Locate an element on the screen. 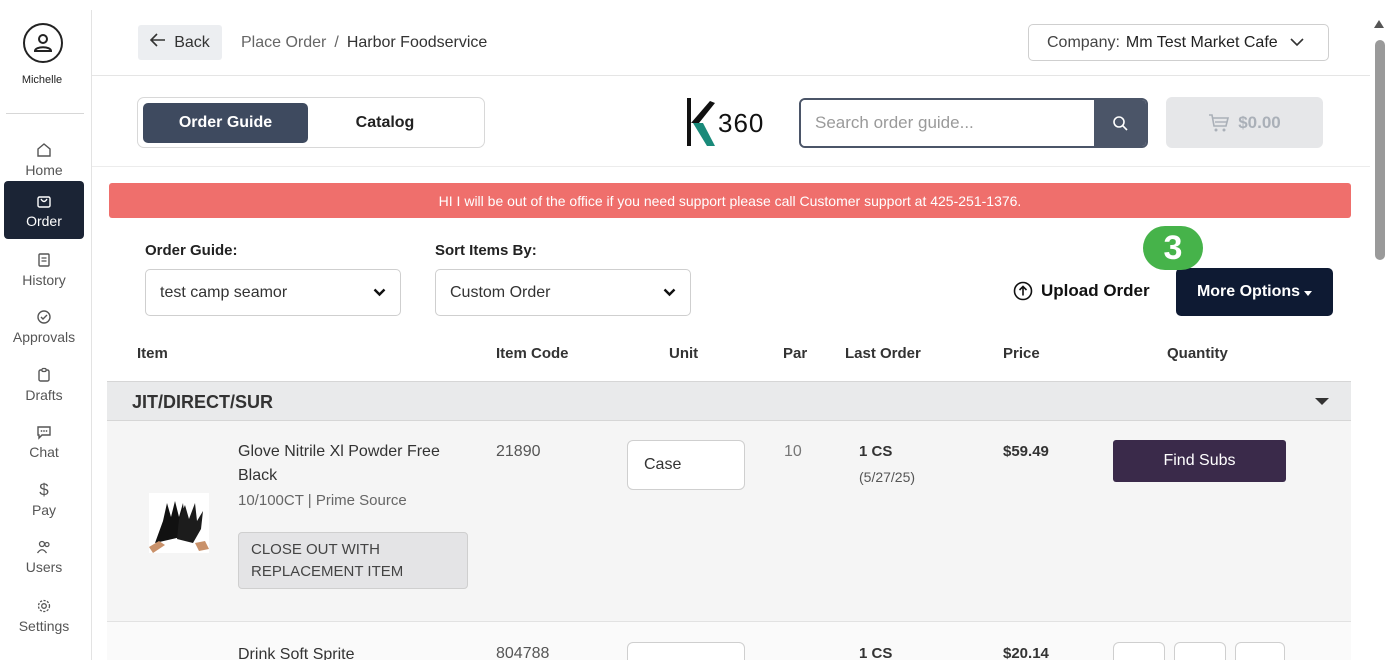 This screenshot has height=660, width=1386. view-toggle: Order Guide Catalog is located at coordinates (311, 122).